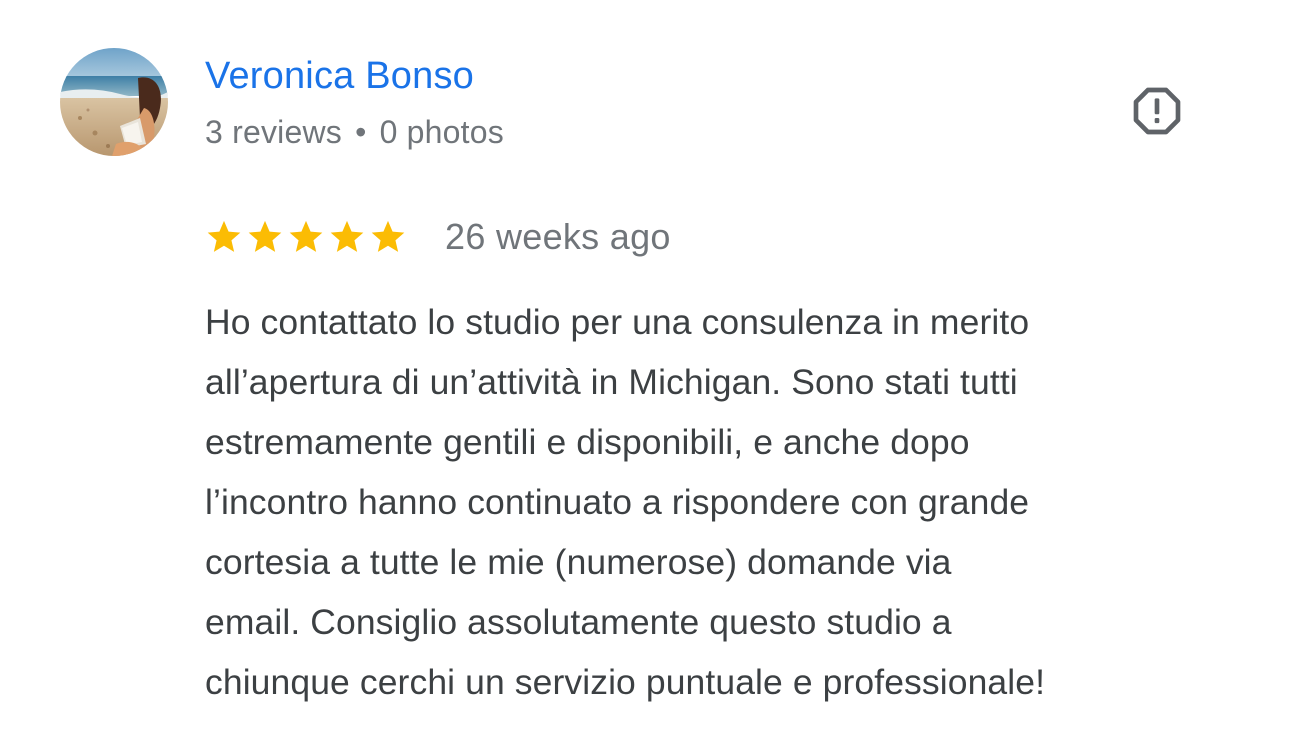 Image resolution: width=1290 pixels, height=746 pixels. I want to click on star-rating, so click(307, 237).